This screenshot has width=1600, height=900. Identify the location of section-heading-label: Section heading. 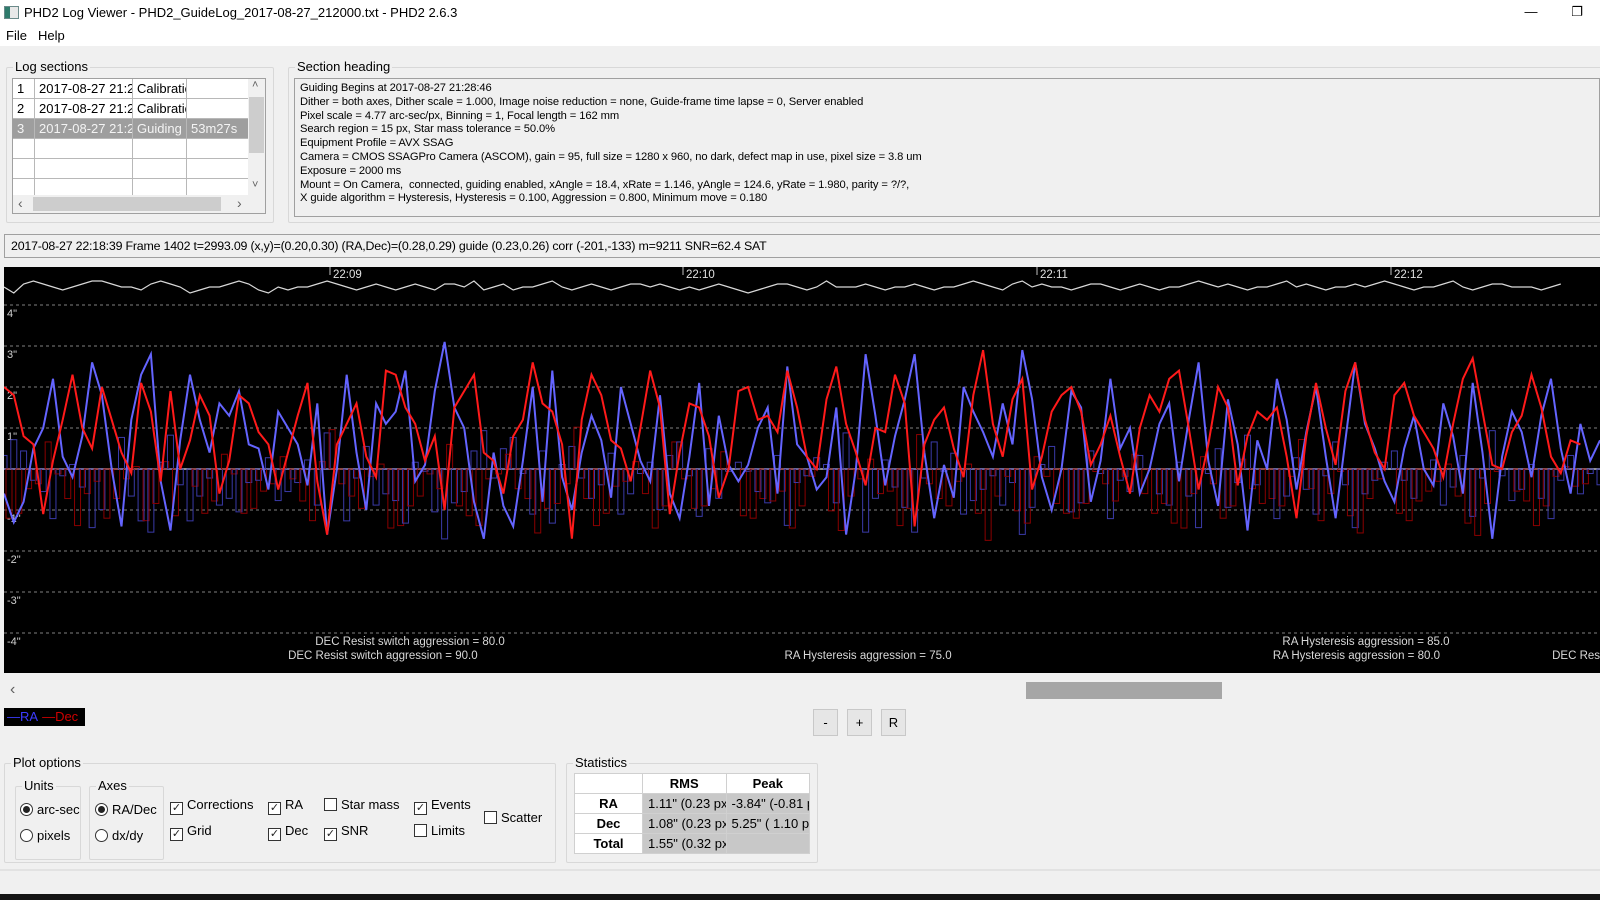
(344, 66).